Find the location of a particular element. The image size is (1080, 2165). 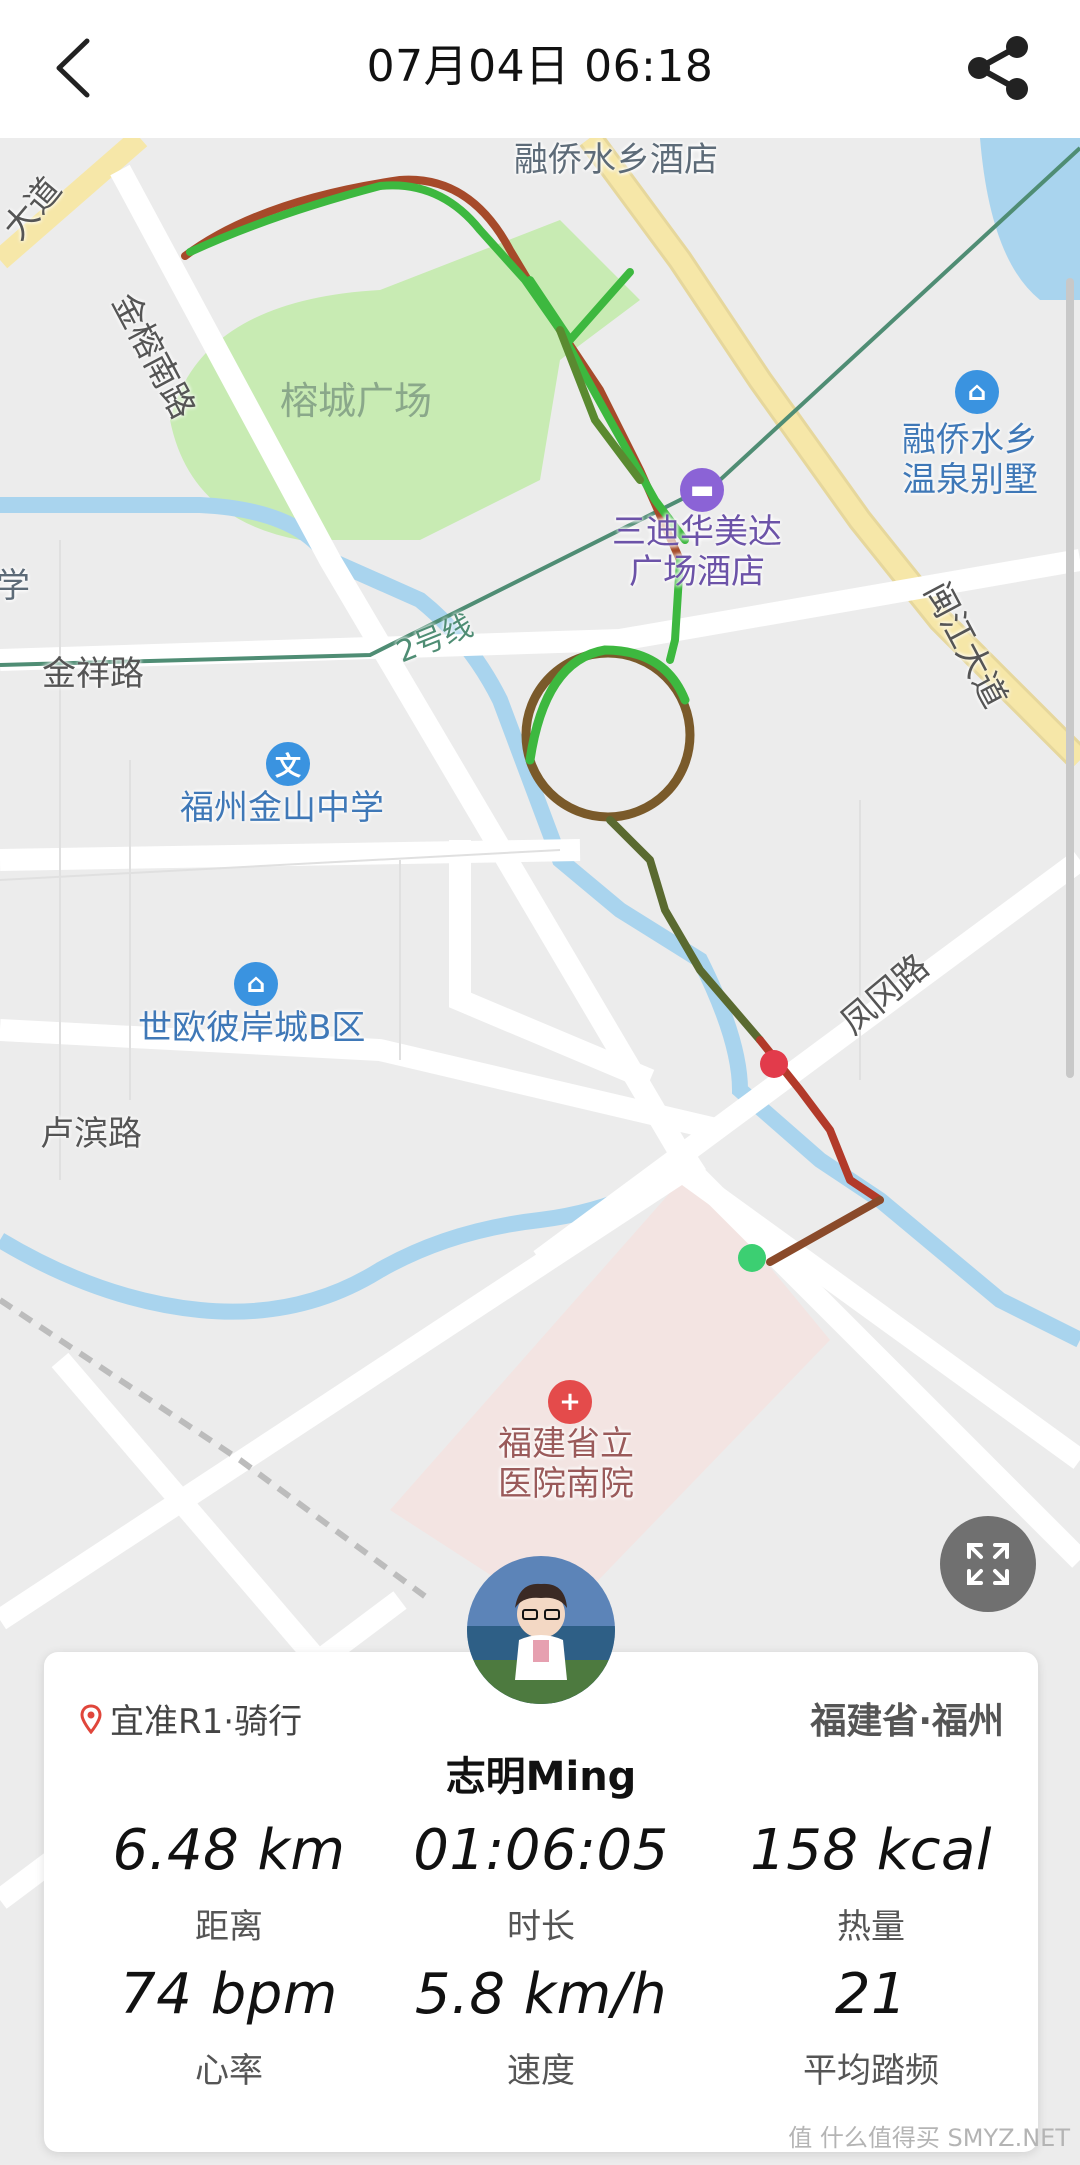

road-label-lubin: 卢滨路 is located at coordinates (91, 1134).